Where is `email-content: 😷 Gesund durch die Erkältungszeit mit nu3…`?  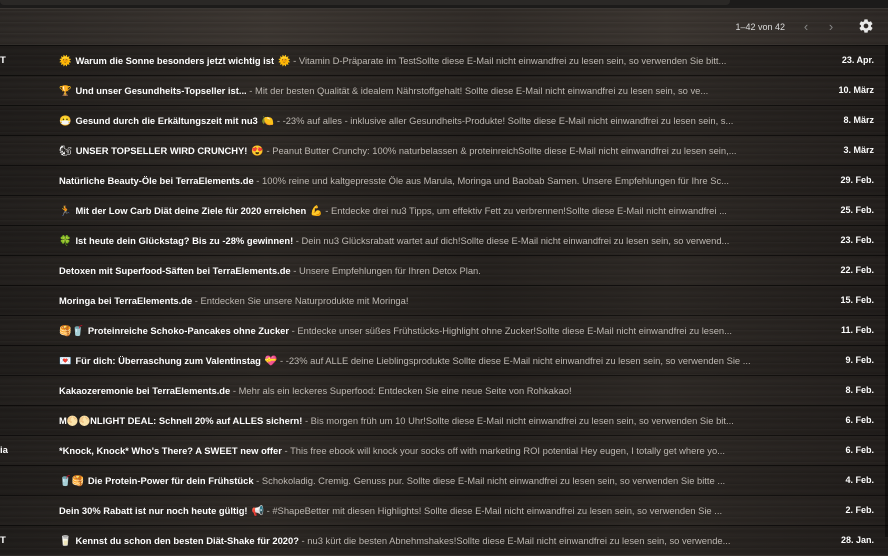 email-content: 😷 Gesund durch die Erkältungszeit mit nu3… is located at coordinates (431, 121).